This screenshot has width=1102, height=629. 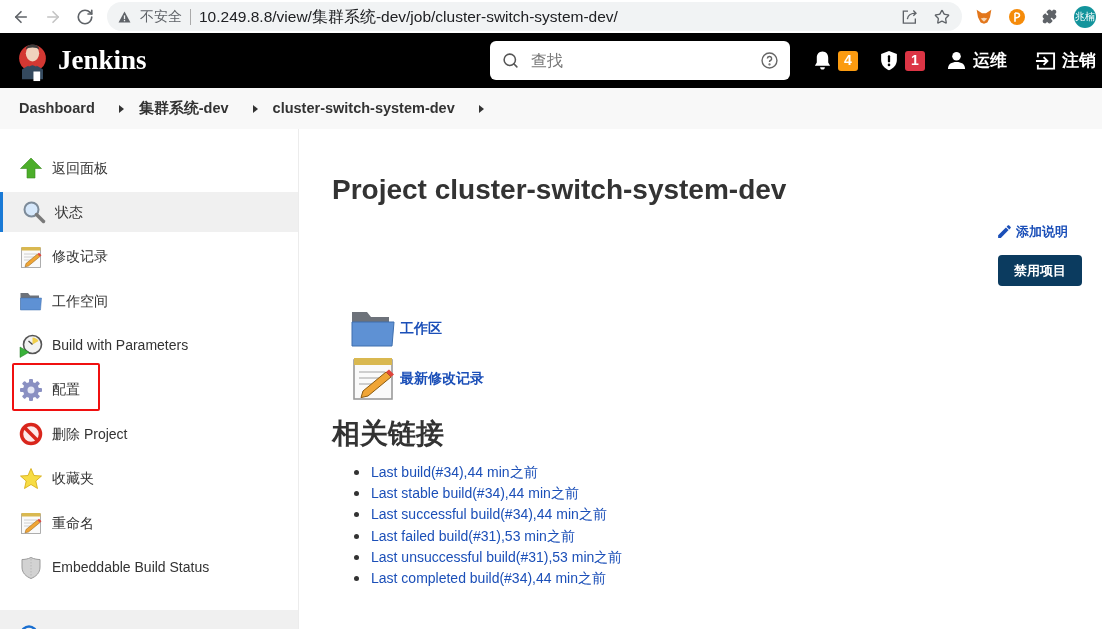 What do you see at coordinates (149, 389) in the screenshot?
I see `sidebar-item: 配置` at bounding box center [149, 389].